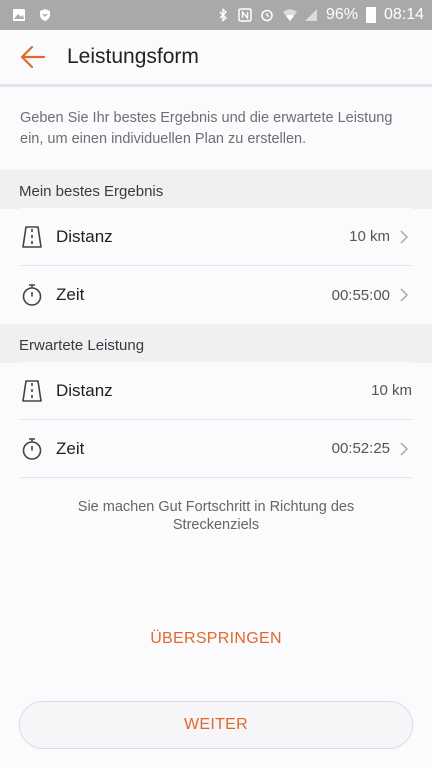 The width and height of the screenshot is (432, 768). Describe the element at coordinates (370, 15) in the screenshot. I see `battery-icon` at that location.